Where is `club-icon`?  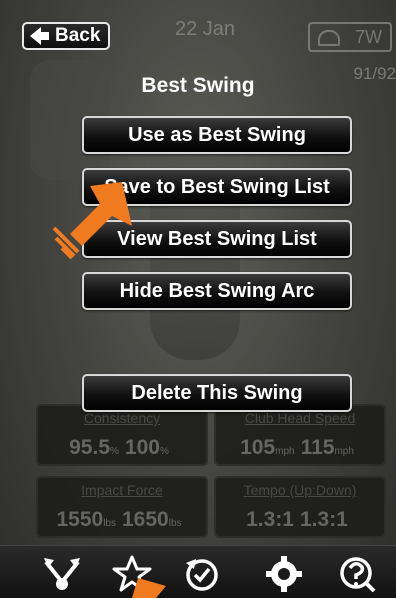
club-icon is located at coordinates (329, 38).